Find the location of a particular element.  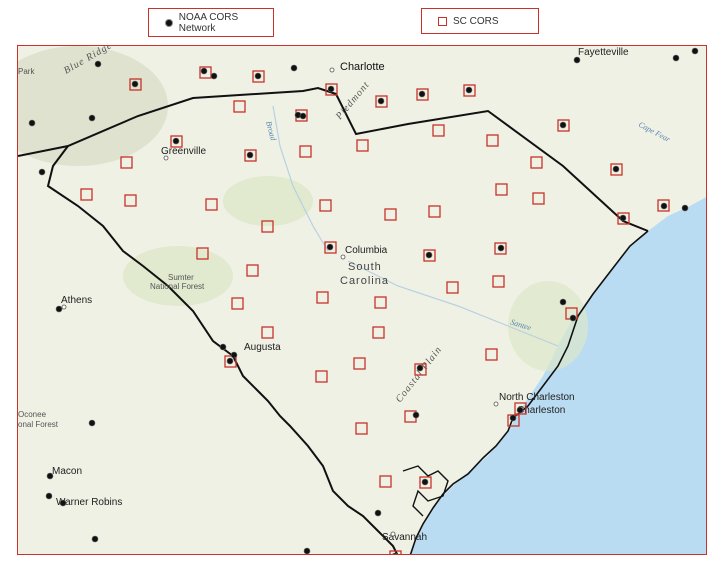

legend-sc-cors: SC CORS is located at coordinates (480, 21).